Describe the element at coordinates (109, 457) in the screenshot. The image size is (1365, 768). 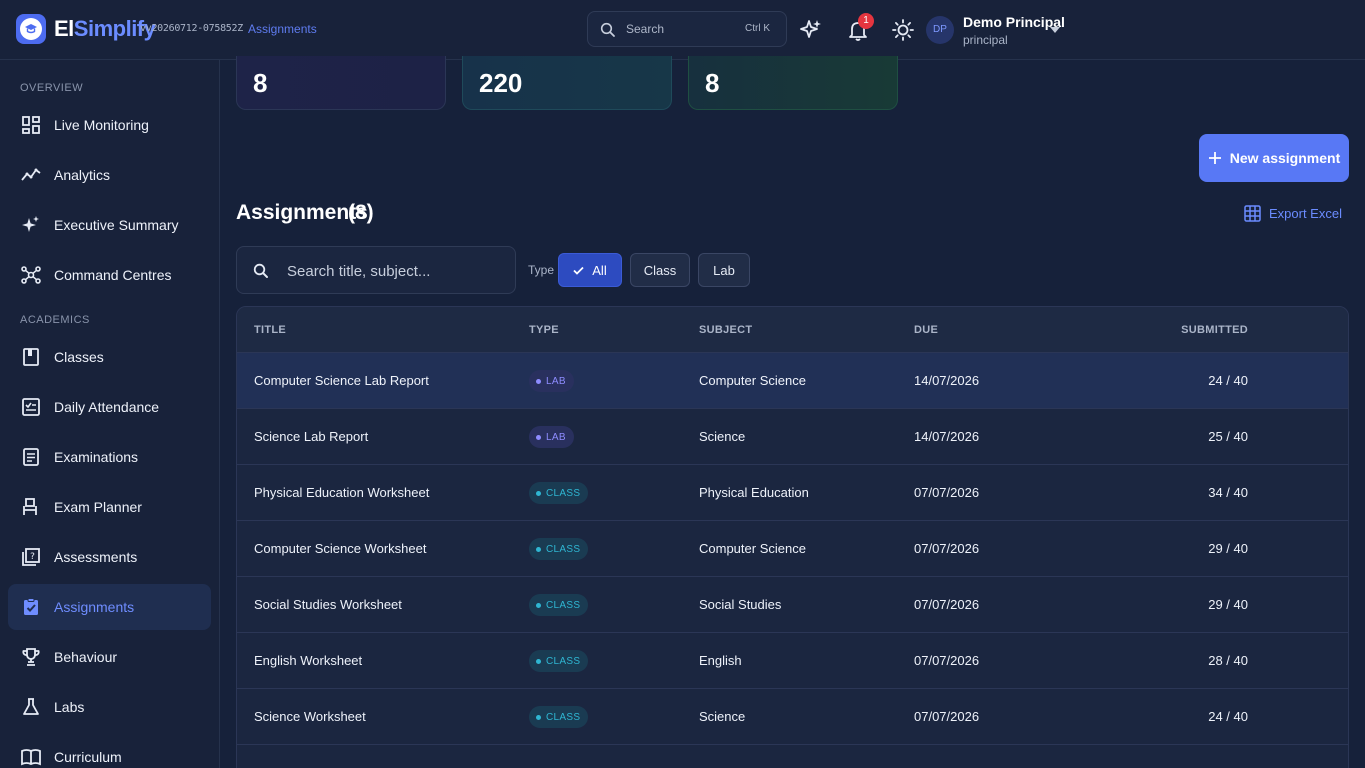
I see `sidebar-item-examinations: Examinations` at that location.